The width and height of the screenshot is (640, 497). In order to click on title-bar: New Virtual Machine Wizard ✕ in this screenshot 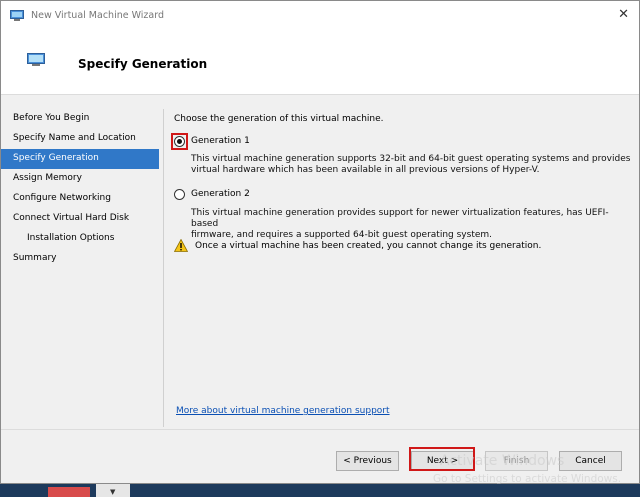, I will do `click(320, 16)`.